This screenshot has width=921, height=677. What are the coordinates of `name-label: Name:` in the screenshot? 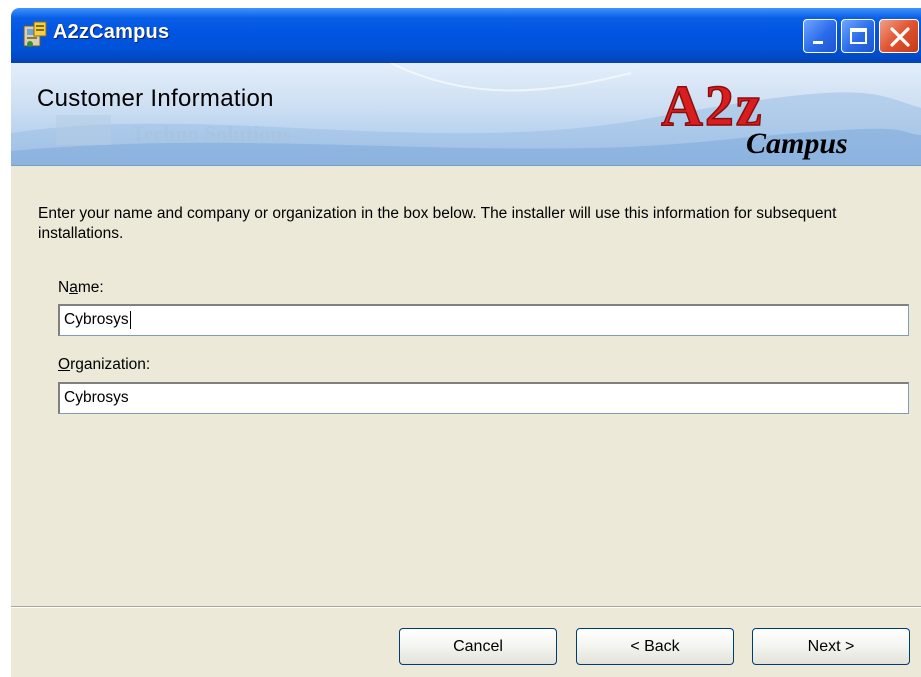 It's located at (81, 288).